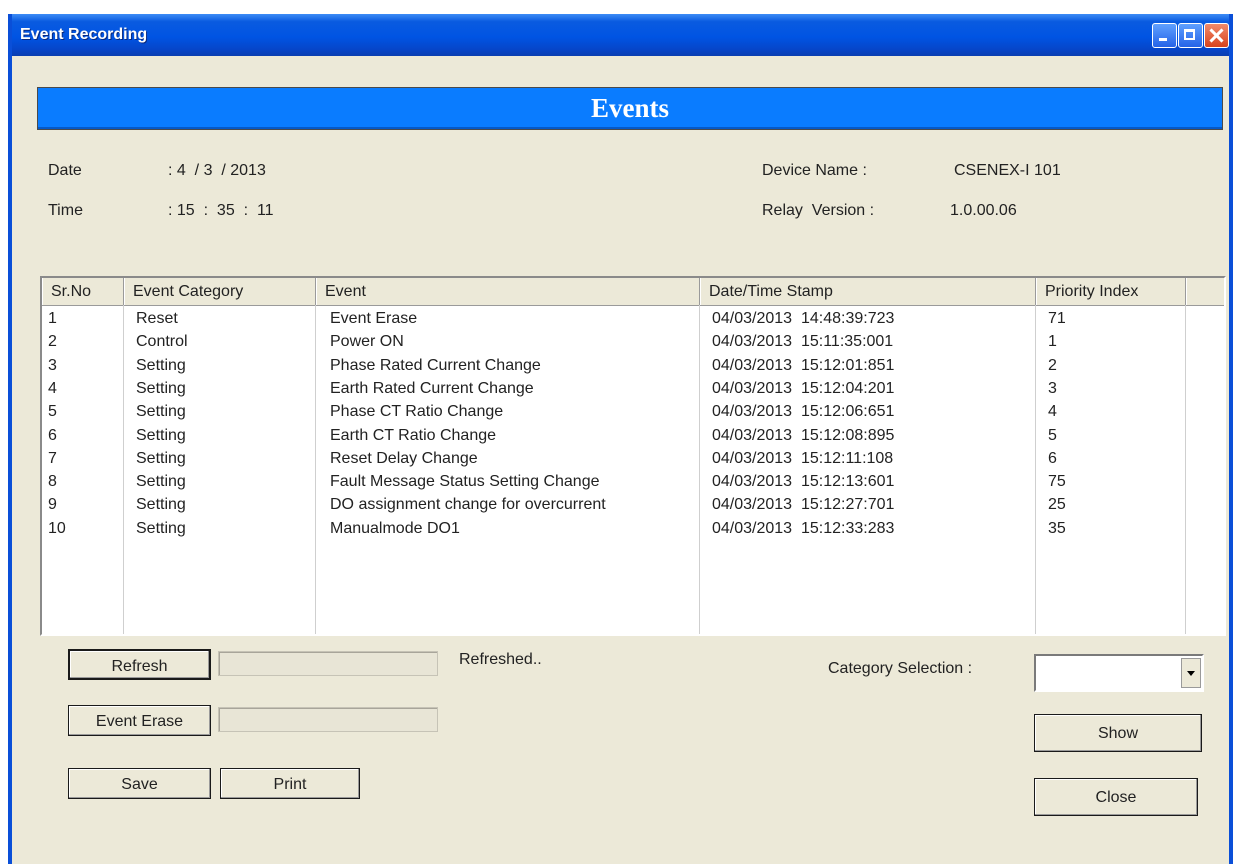 Image resolution: width=1233 pixels, height=864 pixels. What do you see at coordinates (52, 365) in the screenshot?
I see `cell-srno: 3` at bounding box center [52, 365].